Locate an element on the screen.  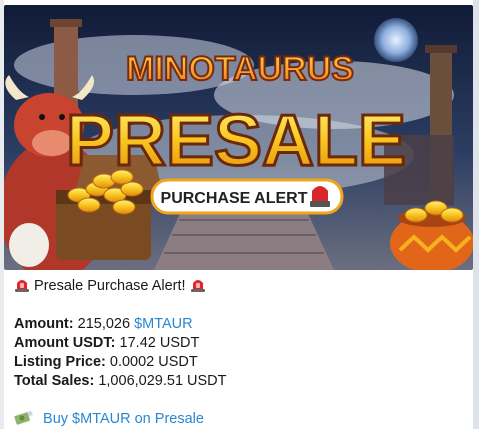
amount-usdt-value: 17.42 USDT is located at coordinates (159, 343).